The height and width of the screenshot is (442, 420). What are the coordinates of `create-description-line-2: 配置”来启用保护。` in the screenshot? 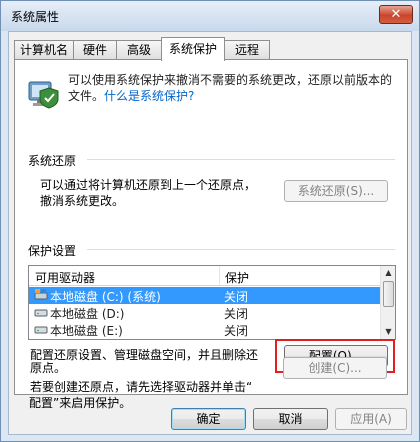 It's located at (80, 403).